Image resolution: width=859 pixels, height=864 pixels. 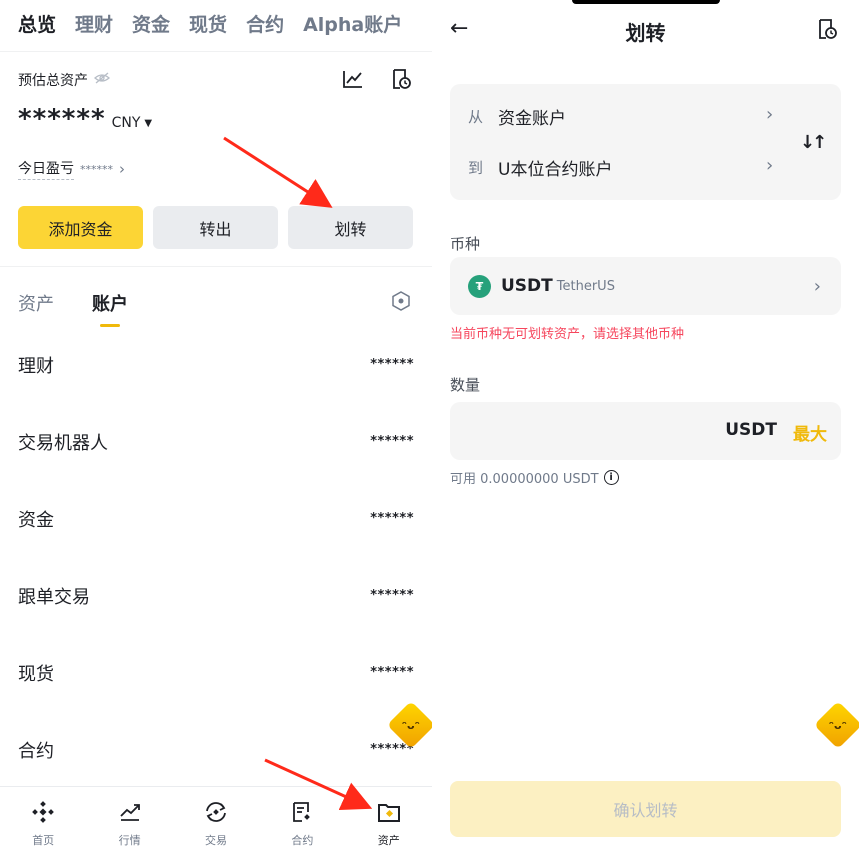 What do you see at coordinates (94, 23) in the screenshot?
I see `tab-earn: 理财` at bounding box center [94, 23].